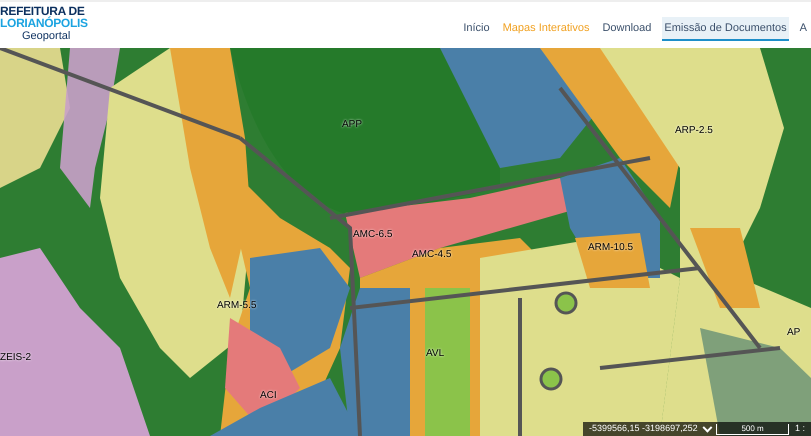 This screenshot has height=436, width=811. I want to click on nav-link: Início, so click(476, 29).